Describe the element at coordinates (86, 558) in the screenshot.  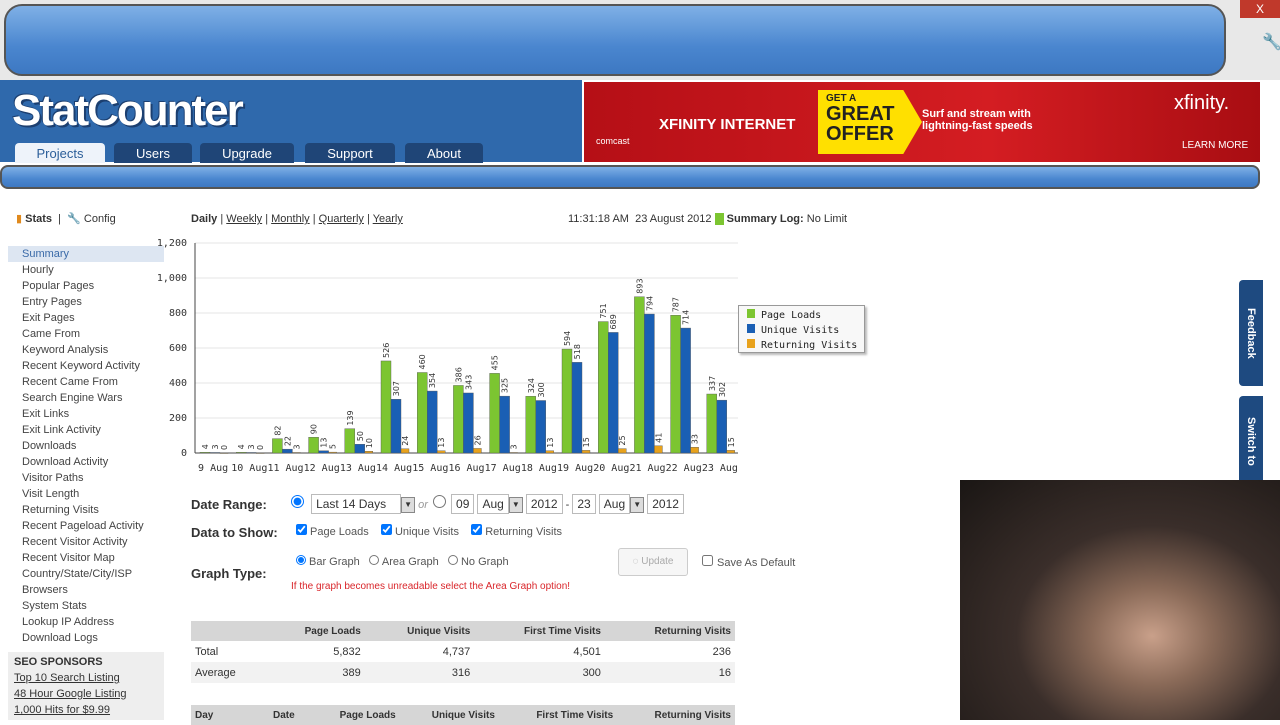
I see `sidebar-item: Recent Visitor Map` at that location.